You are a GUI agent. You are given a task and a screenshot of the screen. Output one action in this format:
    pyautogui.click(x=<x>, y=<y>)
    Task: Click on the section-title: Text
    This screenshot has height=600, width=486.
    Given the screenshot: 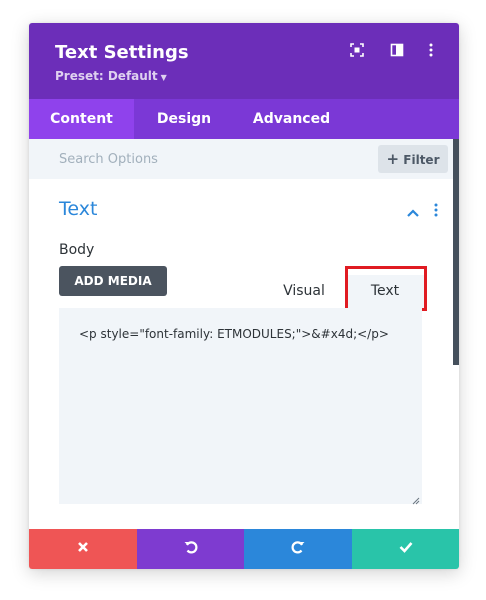 What is the action you would take?
    pyautogui.click(x=78, y=209)
    